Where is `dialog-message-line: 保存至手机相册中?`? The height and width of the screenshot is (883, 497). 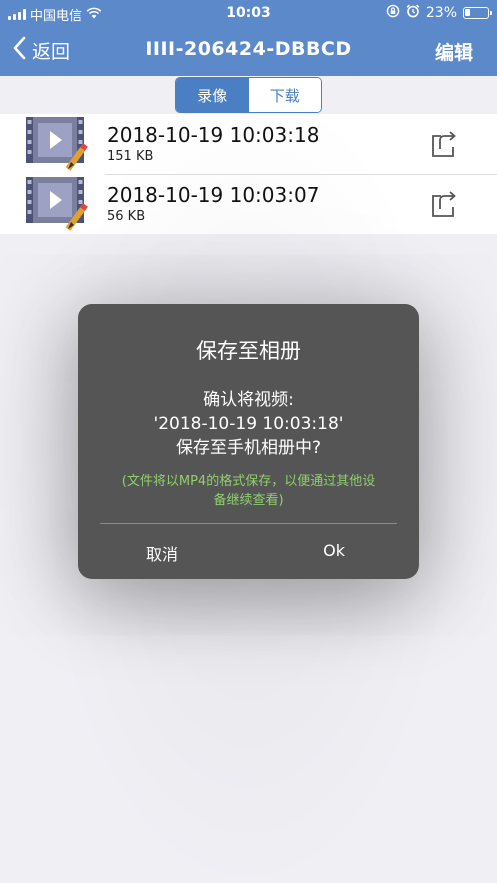 dialog-message-line: 保存至手机相册中? is located at coordinates (248, 448).